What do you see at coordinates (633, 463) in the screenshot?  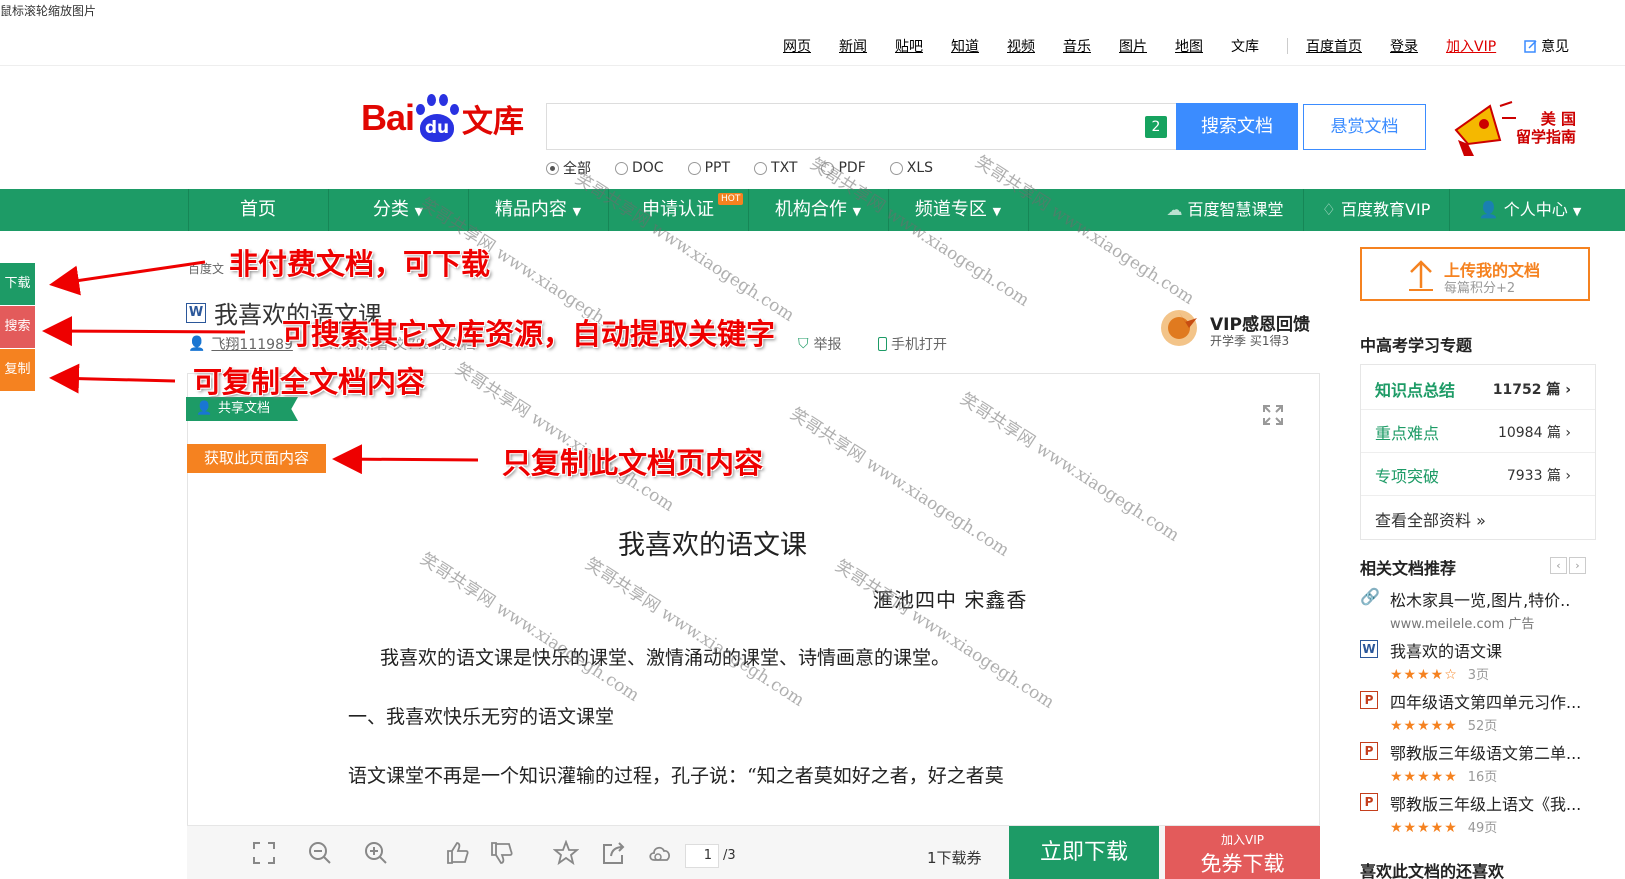 I see `annotation-copy-page: 只复制此文档页内容` at bounding box center [633, 463].